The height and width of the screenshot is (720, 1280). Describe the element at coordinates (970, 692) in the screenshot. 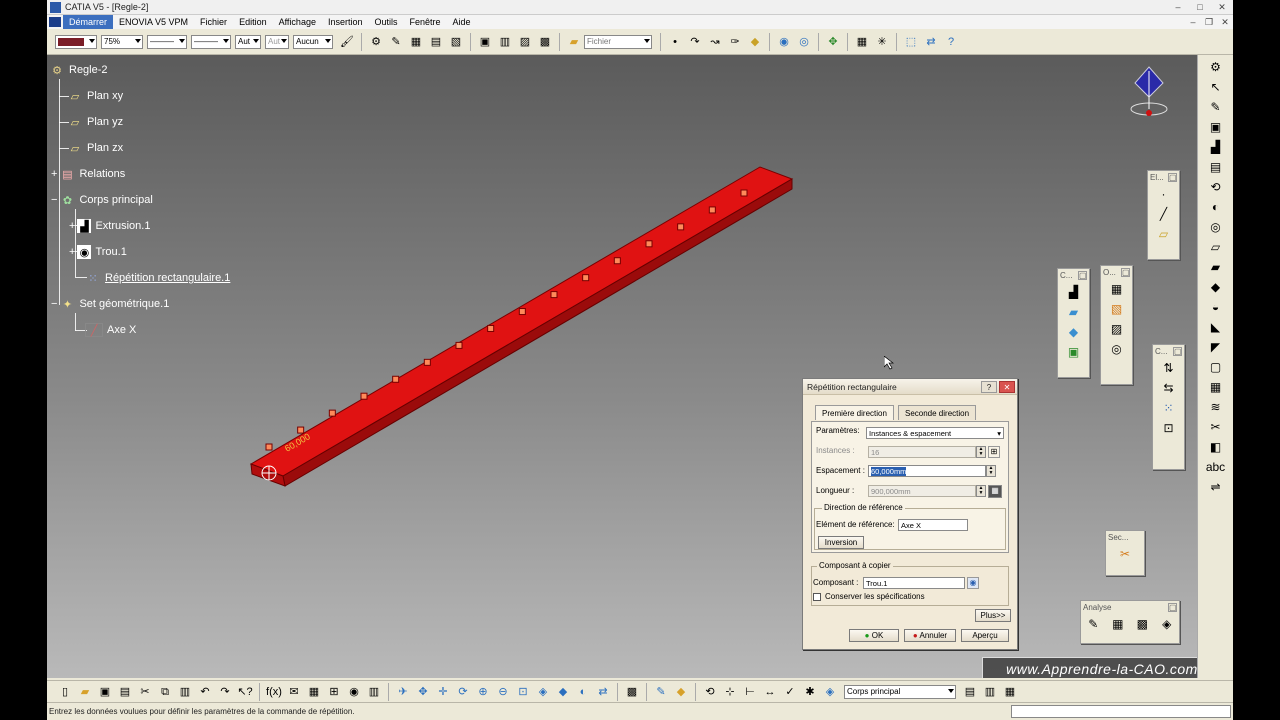

I see `instantiate-icon: ▤` at that location.